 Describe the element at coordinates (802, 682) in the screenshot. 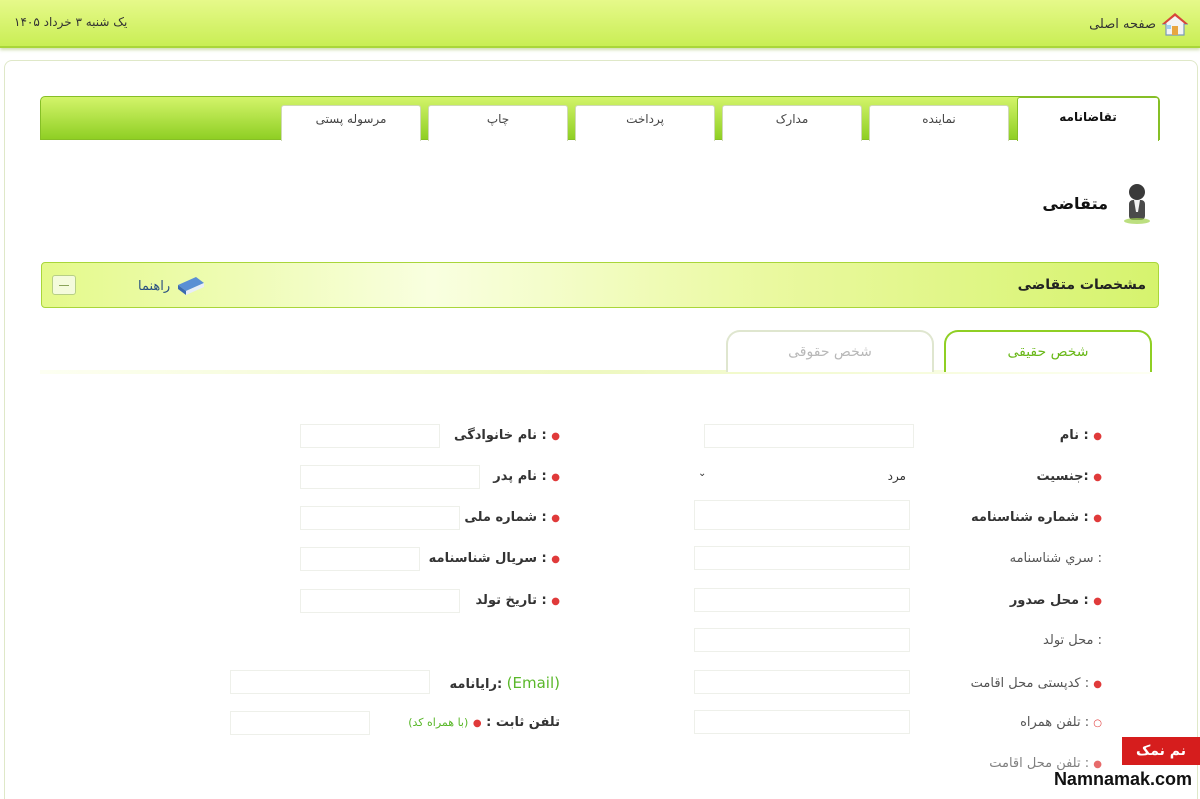

I see `postal-code-input` at that location.